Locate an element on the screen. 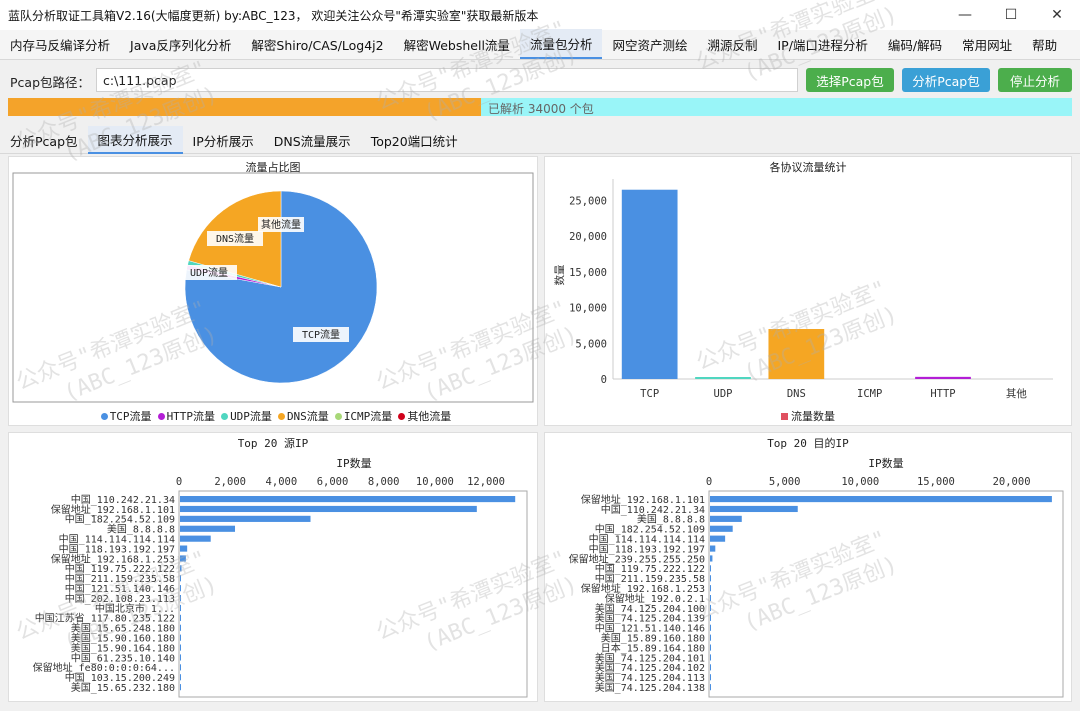  menu-pcap-analysis: 流量包分析 is located at coordinates (561, 44).